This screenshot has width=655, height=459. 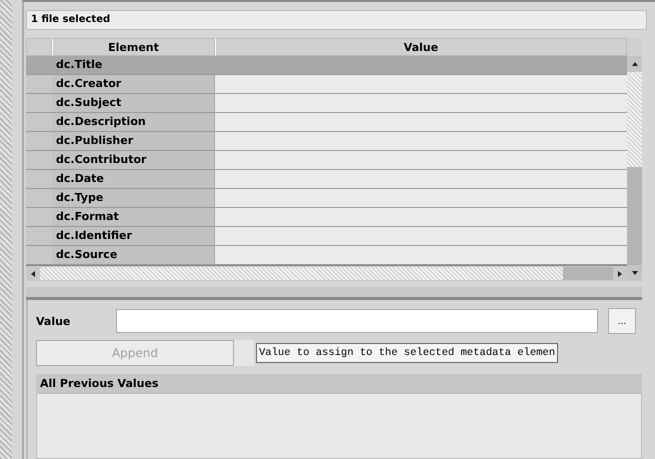 What do you see at coordinates (33, 273) in the screenshot?
I see `left-arrow-icon` at bounding box center [33, 273].